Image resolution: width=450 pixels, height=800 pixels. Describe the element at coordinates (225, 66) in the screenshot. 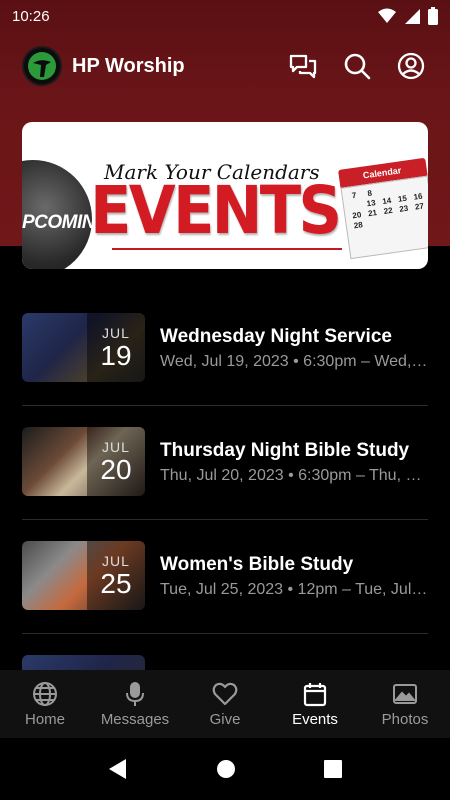

I see `app-bar: HP Worship` at that location.